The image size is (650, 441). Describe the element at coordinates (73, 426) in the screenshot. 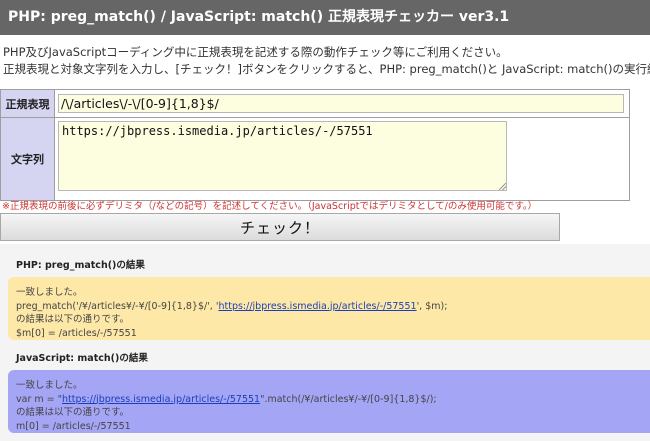

I see `js-result-match: m[0] = /articles/-/57551` at that location.